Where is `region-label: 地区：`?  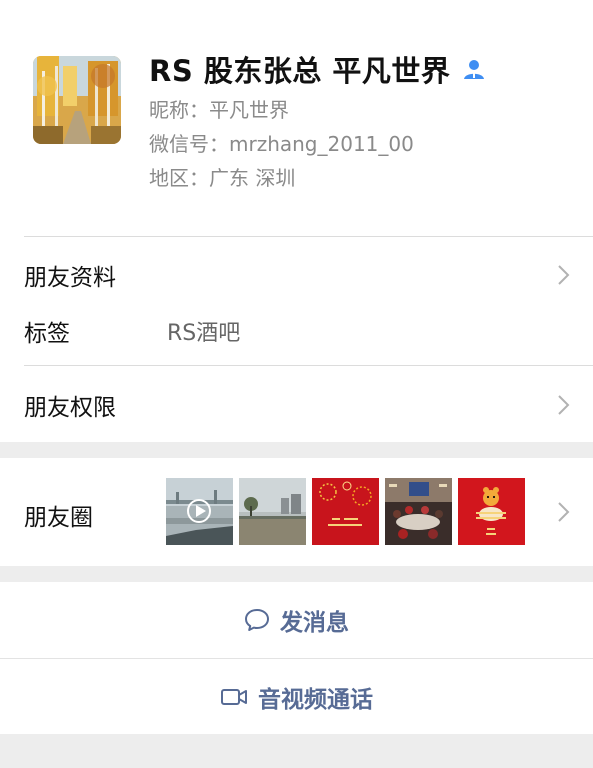 region-label: 地区： is located at coordinates (179, 178).